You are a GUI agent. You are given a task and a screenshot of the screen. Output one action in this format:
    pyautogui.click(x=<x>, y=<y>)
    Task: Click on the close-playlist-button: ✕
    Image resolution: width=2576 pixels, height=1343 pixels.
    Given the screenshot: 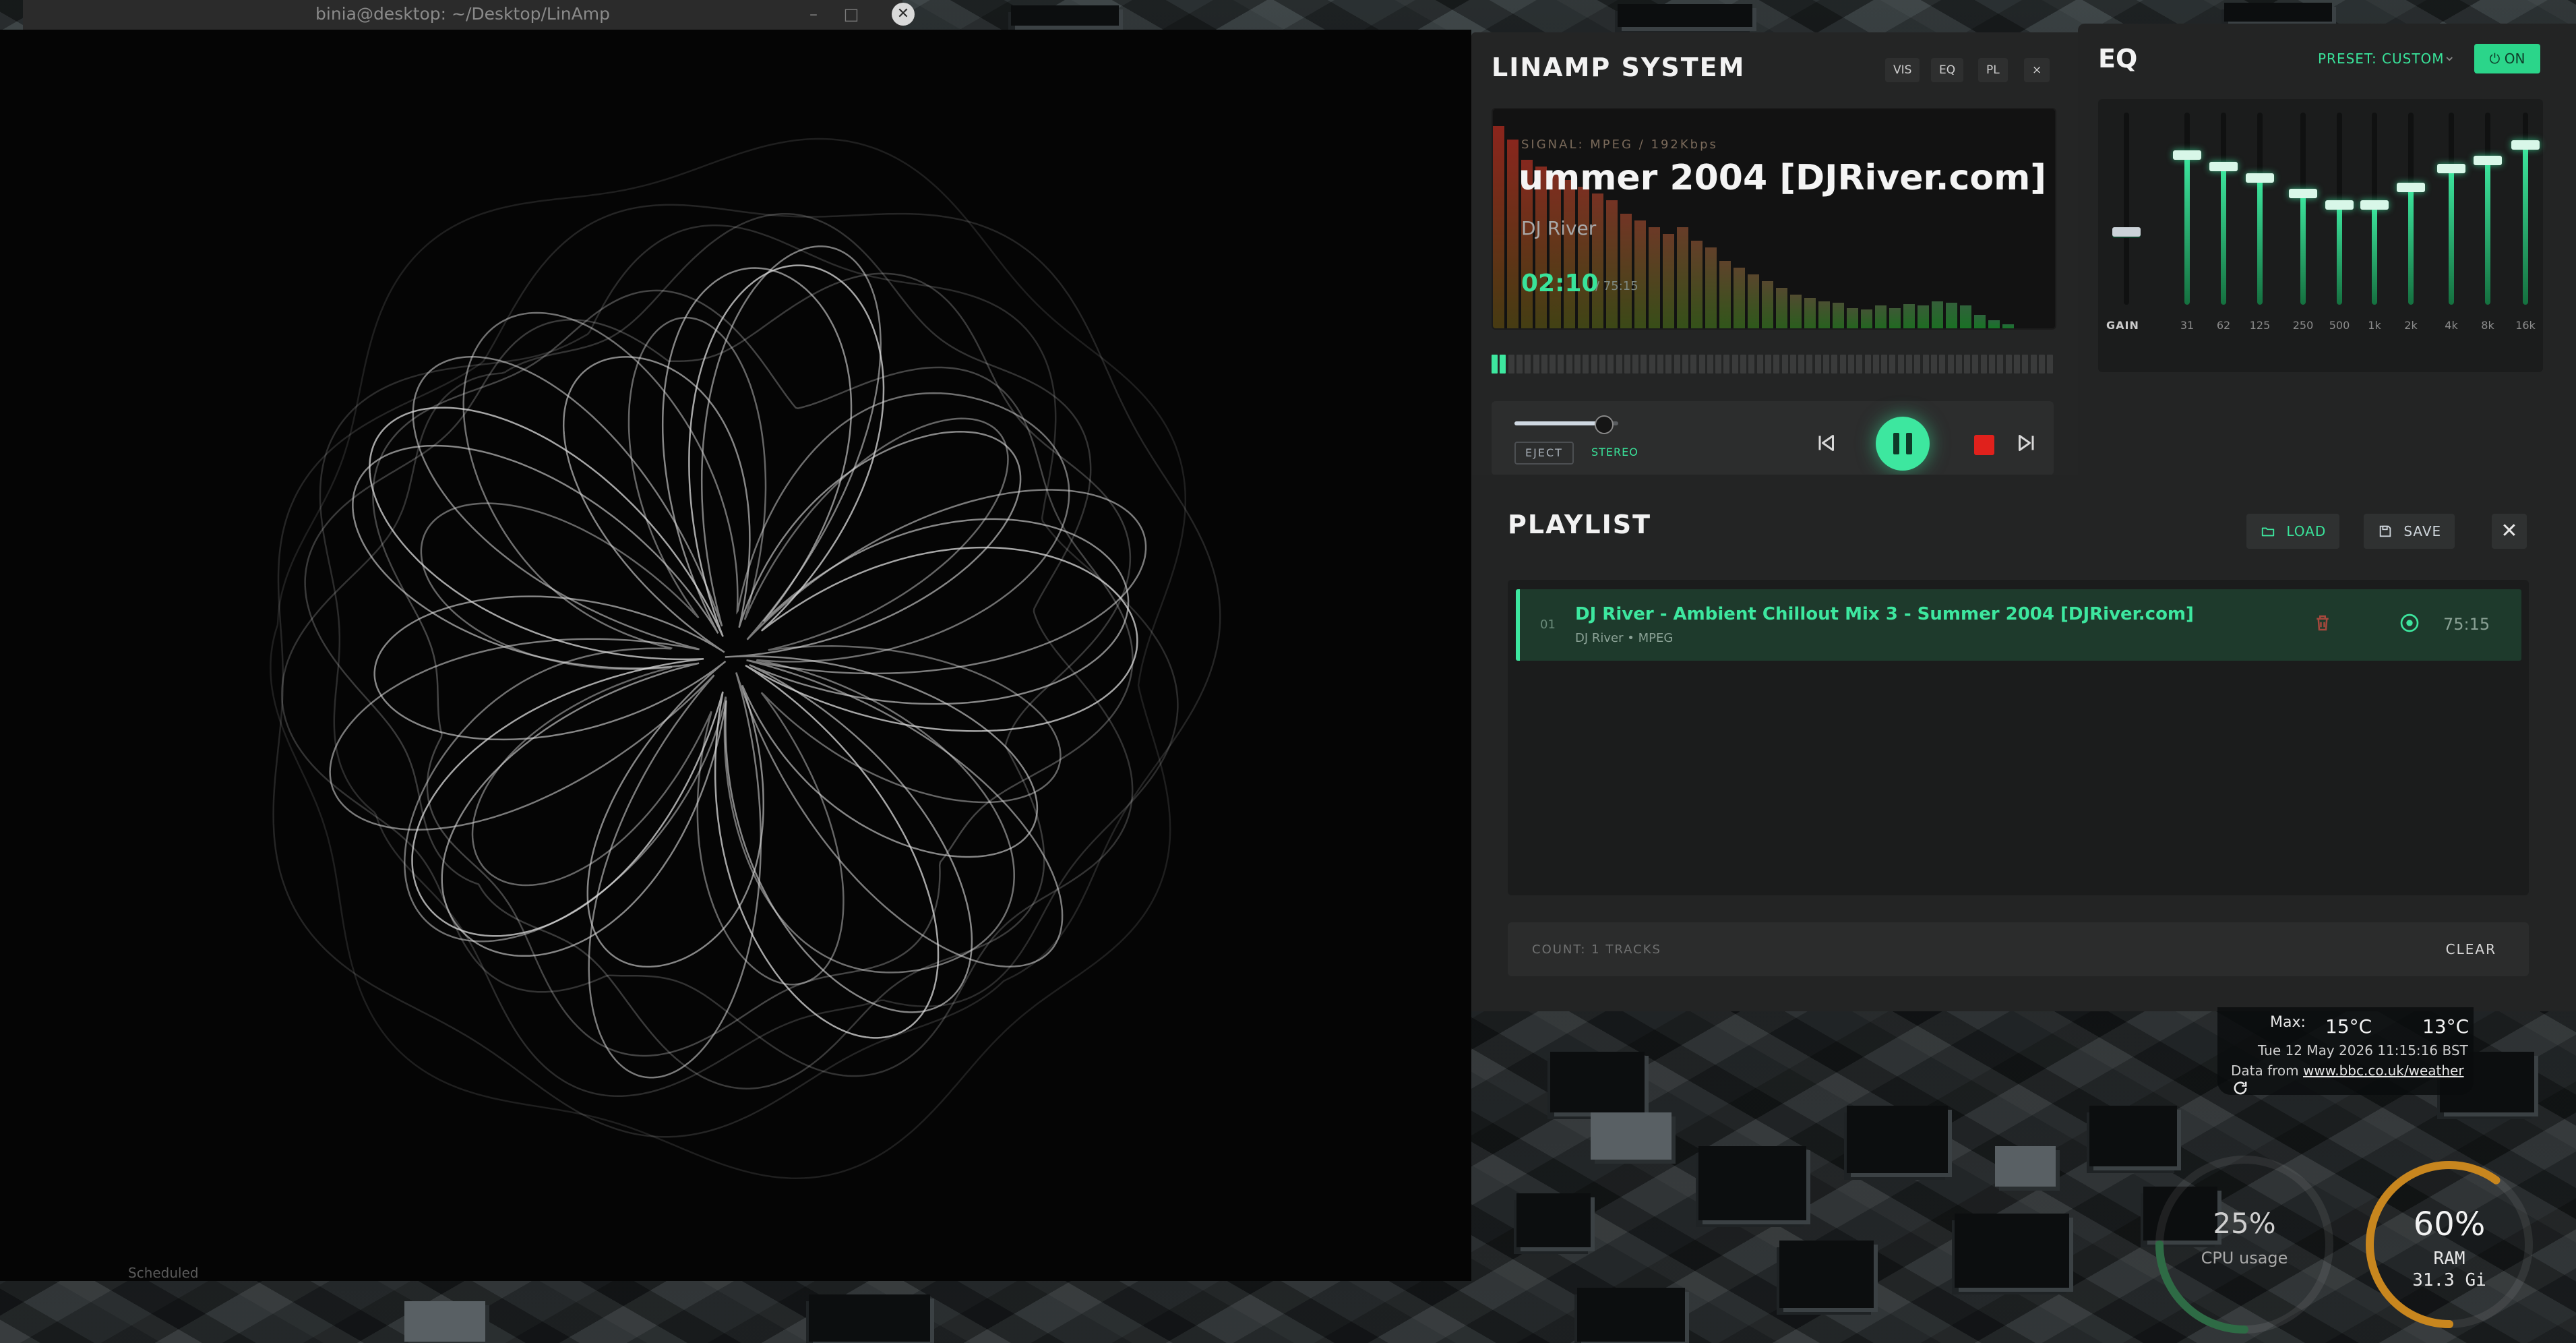 What is the action you would take?
    pyautogui.click(x=2510, y=531)
    